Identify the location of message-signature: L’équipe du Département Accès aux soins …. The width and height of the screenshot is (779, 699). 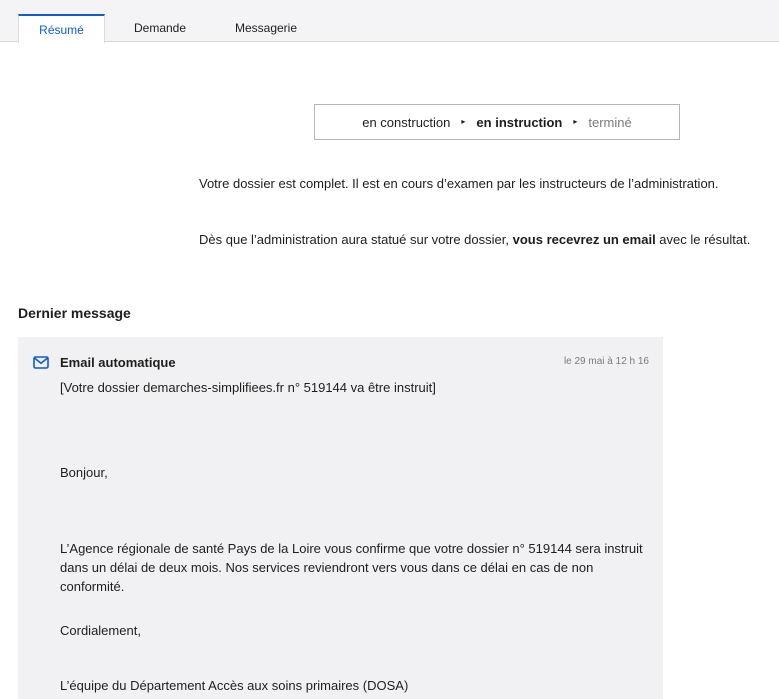
(234, 685).